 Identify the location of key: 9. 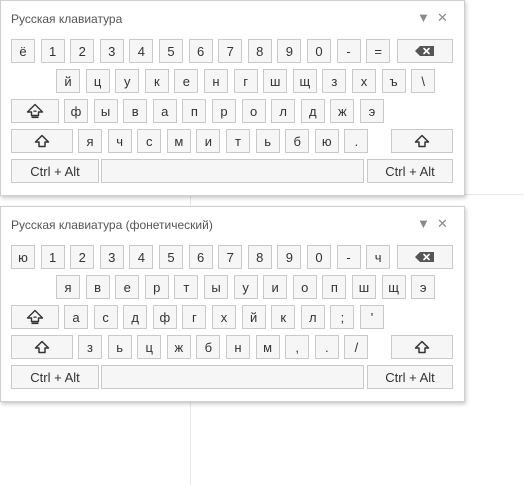
(289, 257).